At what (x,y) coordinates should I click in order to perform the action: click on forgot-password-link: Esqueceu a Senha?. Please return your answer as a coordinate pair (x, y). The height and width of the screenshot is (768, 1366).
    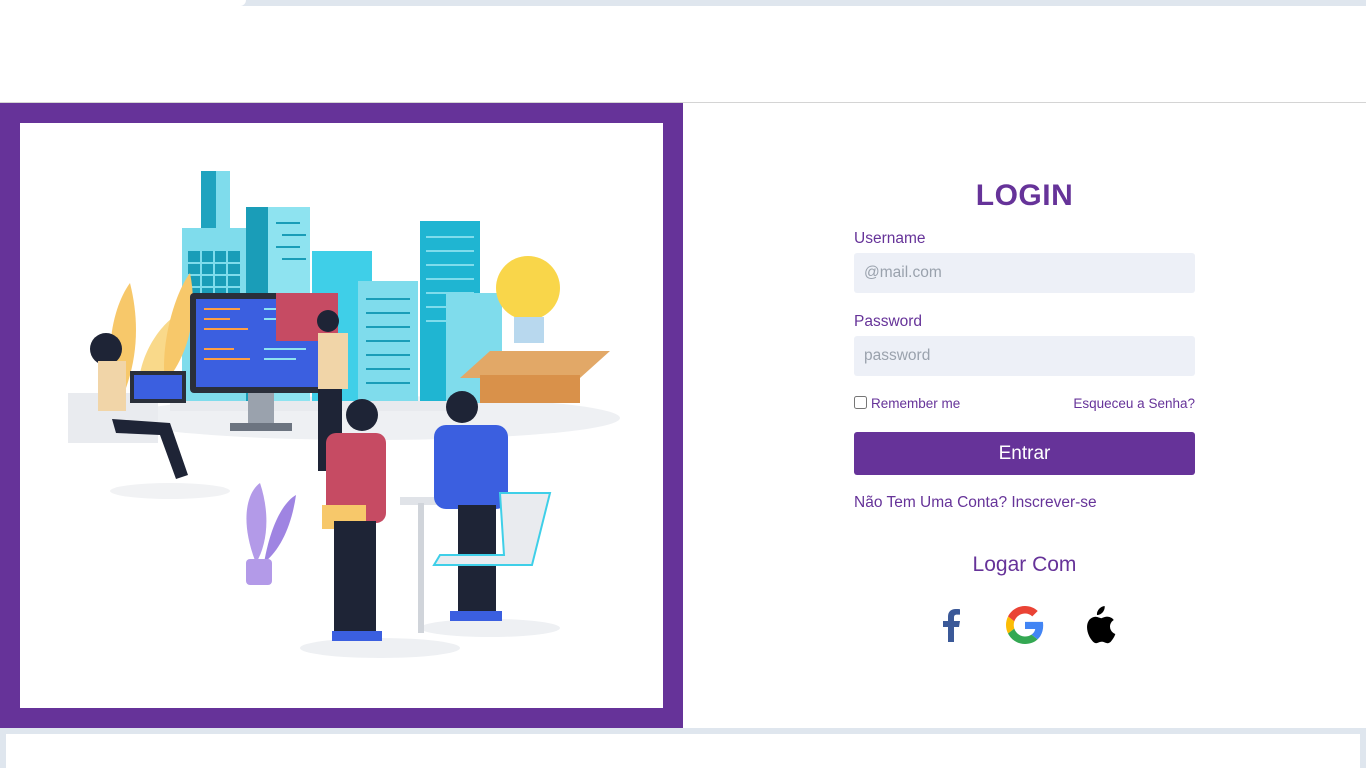
    Looking at the image, I should click on (1134, 403).